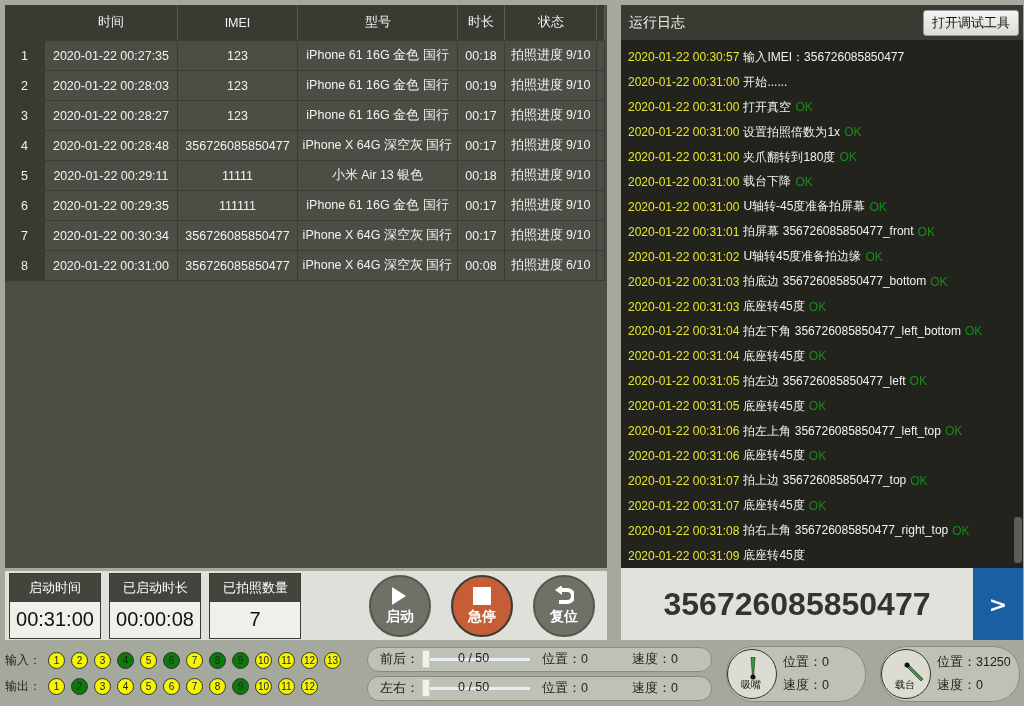 The width and height of the screenshot is (1024, 706). What do you see at coordinates (111, 116) in the screenshot?
I see `table-cell: 2020-01-22 00:28:27` at bounding box center [111, 116].